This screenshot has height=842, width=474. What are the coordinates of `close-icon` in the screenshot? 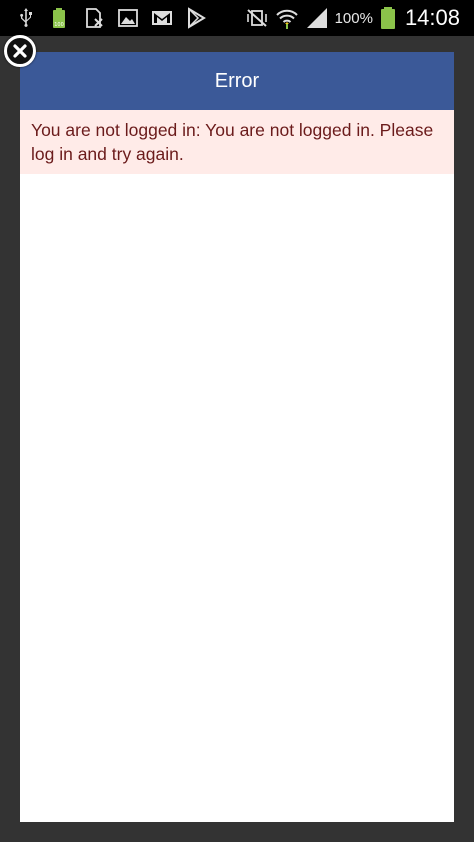 It's located at (20, 51).